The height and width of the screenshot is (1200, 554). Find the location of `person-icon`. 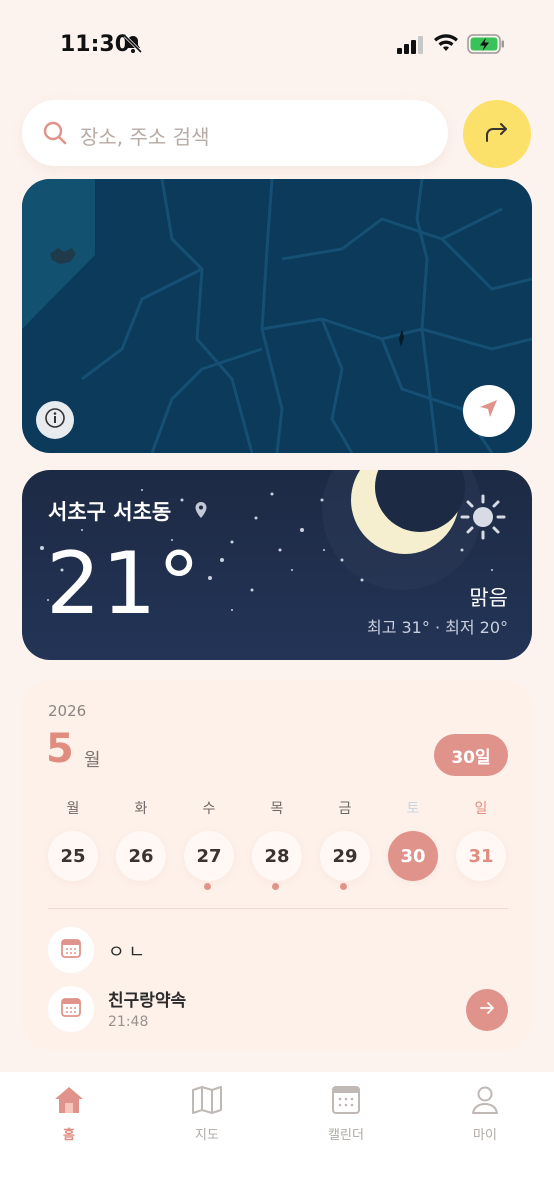

person-icon is located at coordinates (485, 1103).